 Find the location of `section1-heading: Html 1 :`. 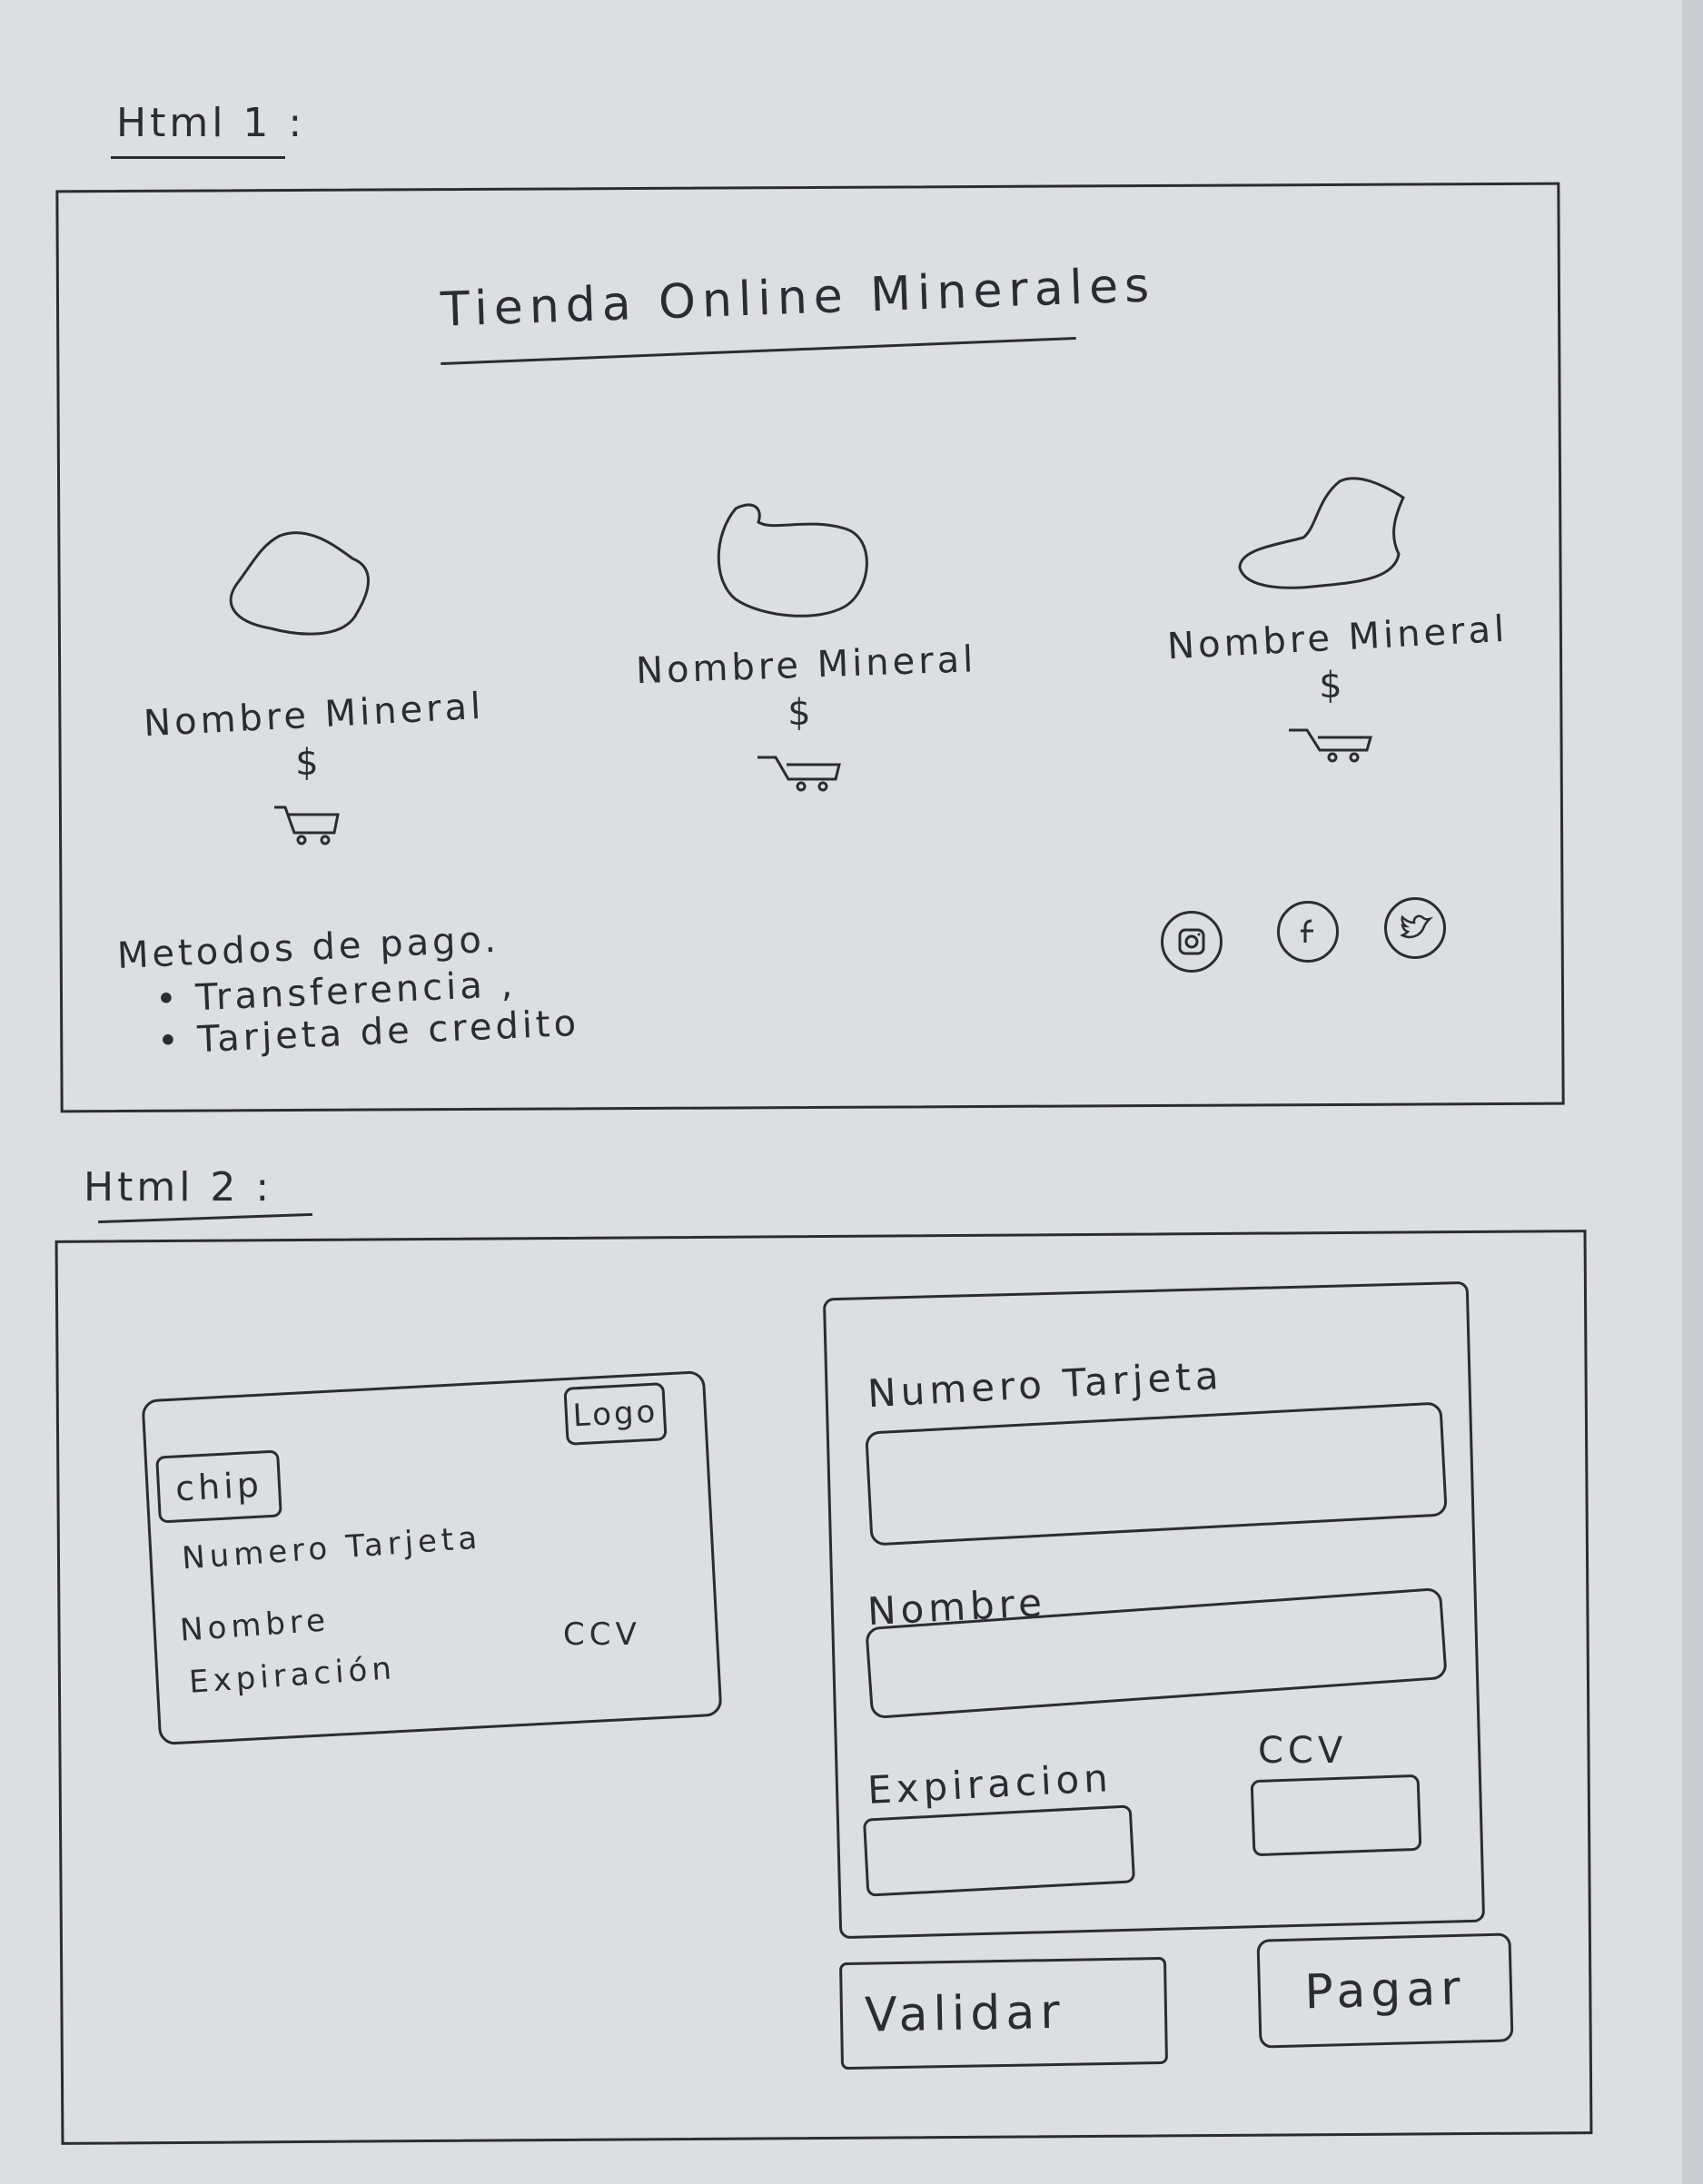

section1-heading: Html 1 : is located at coordinates (211, 123).